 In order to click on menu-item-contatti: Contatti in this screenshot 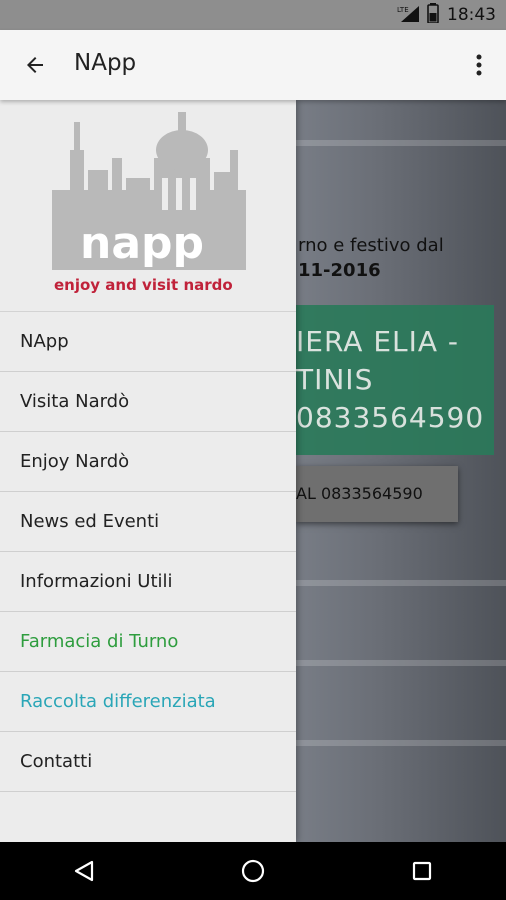, I will do `click(148, 762)`.